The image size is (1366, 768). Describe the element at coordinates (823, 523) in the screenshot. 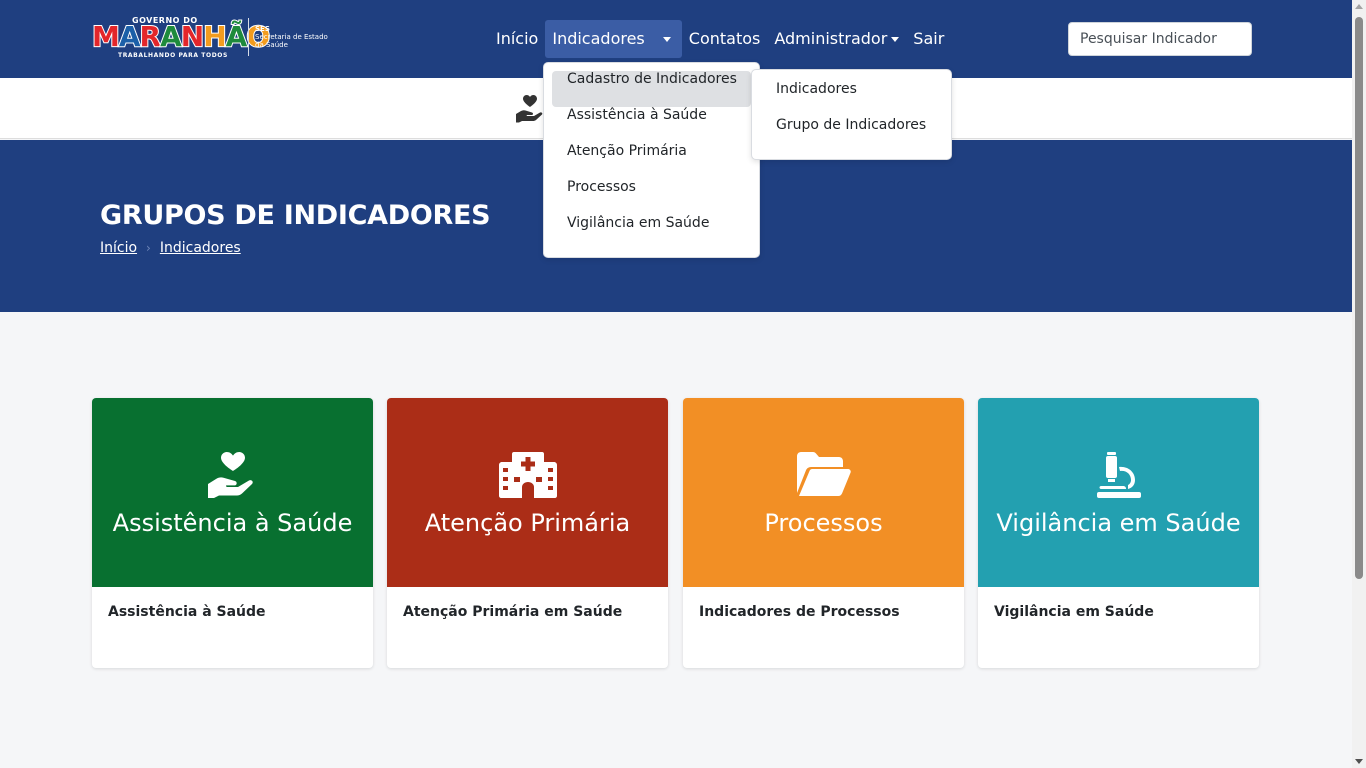

I see `card-title: Processos` at that location.